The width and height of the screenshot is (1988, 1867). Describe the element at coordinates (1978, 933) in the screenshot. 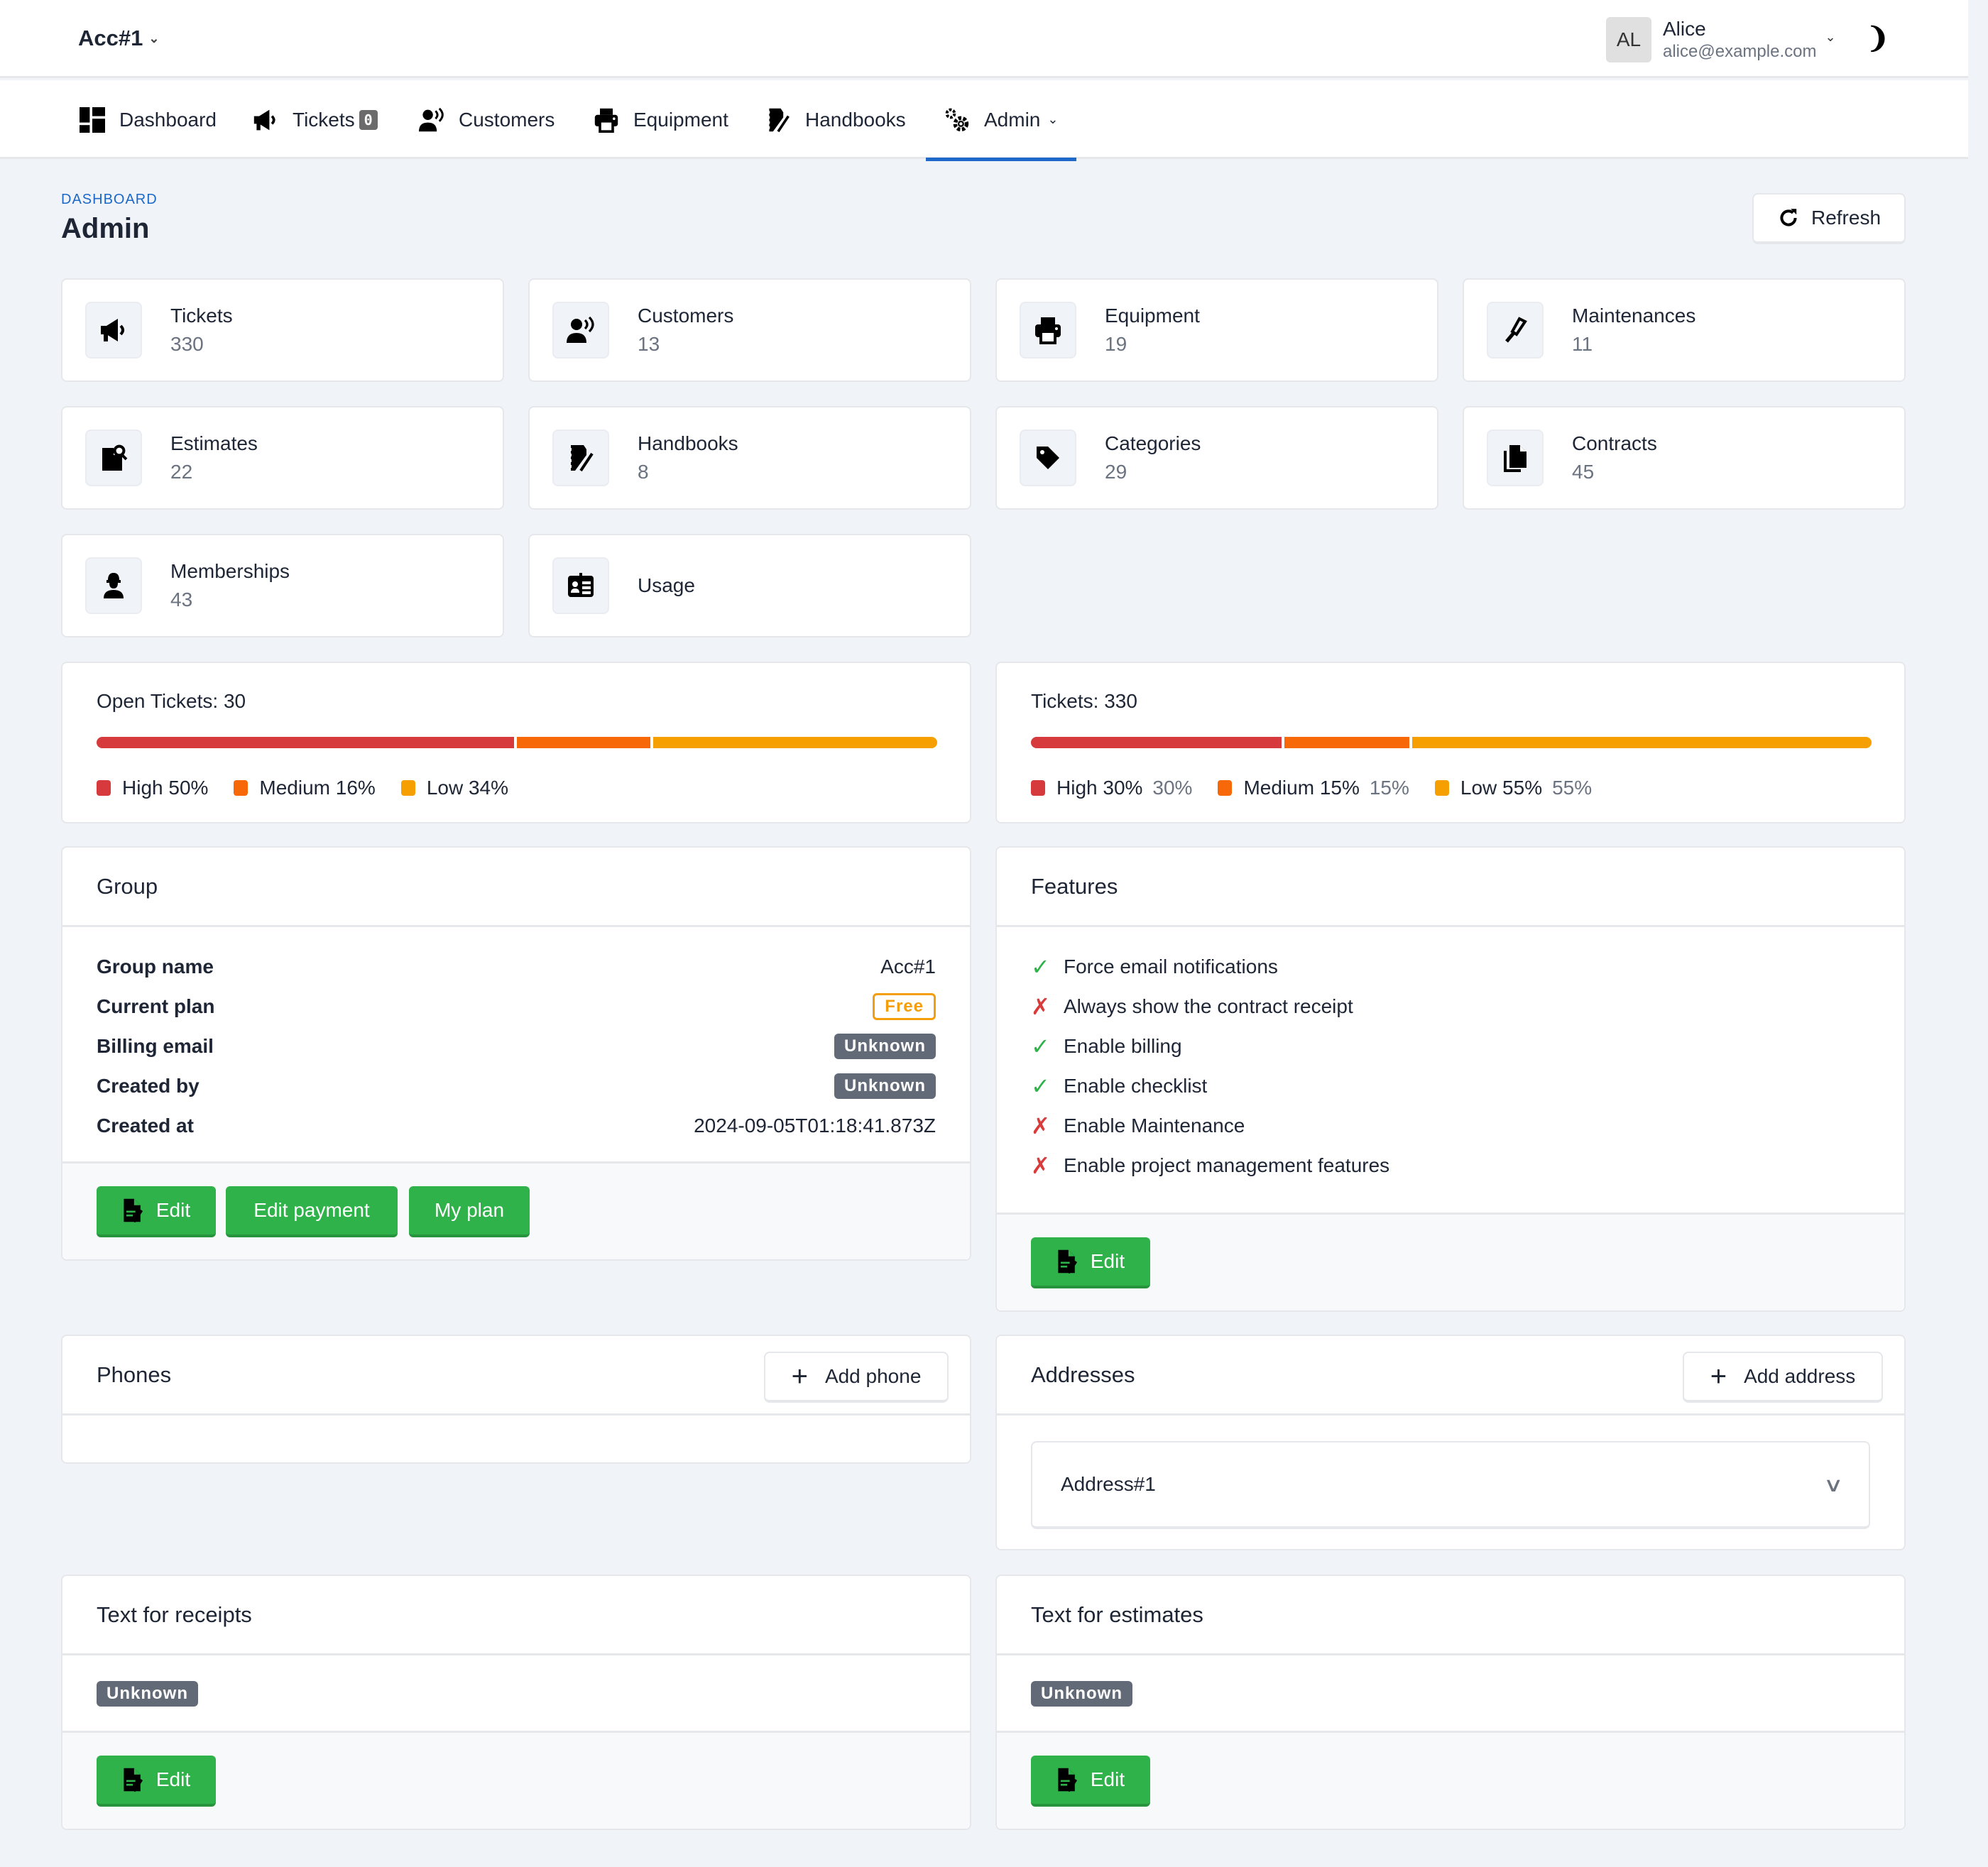

I see `page-scrollbar` at that location.